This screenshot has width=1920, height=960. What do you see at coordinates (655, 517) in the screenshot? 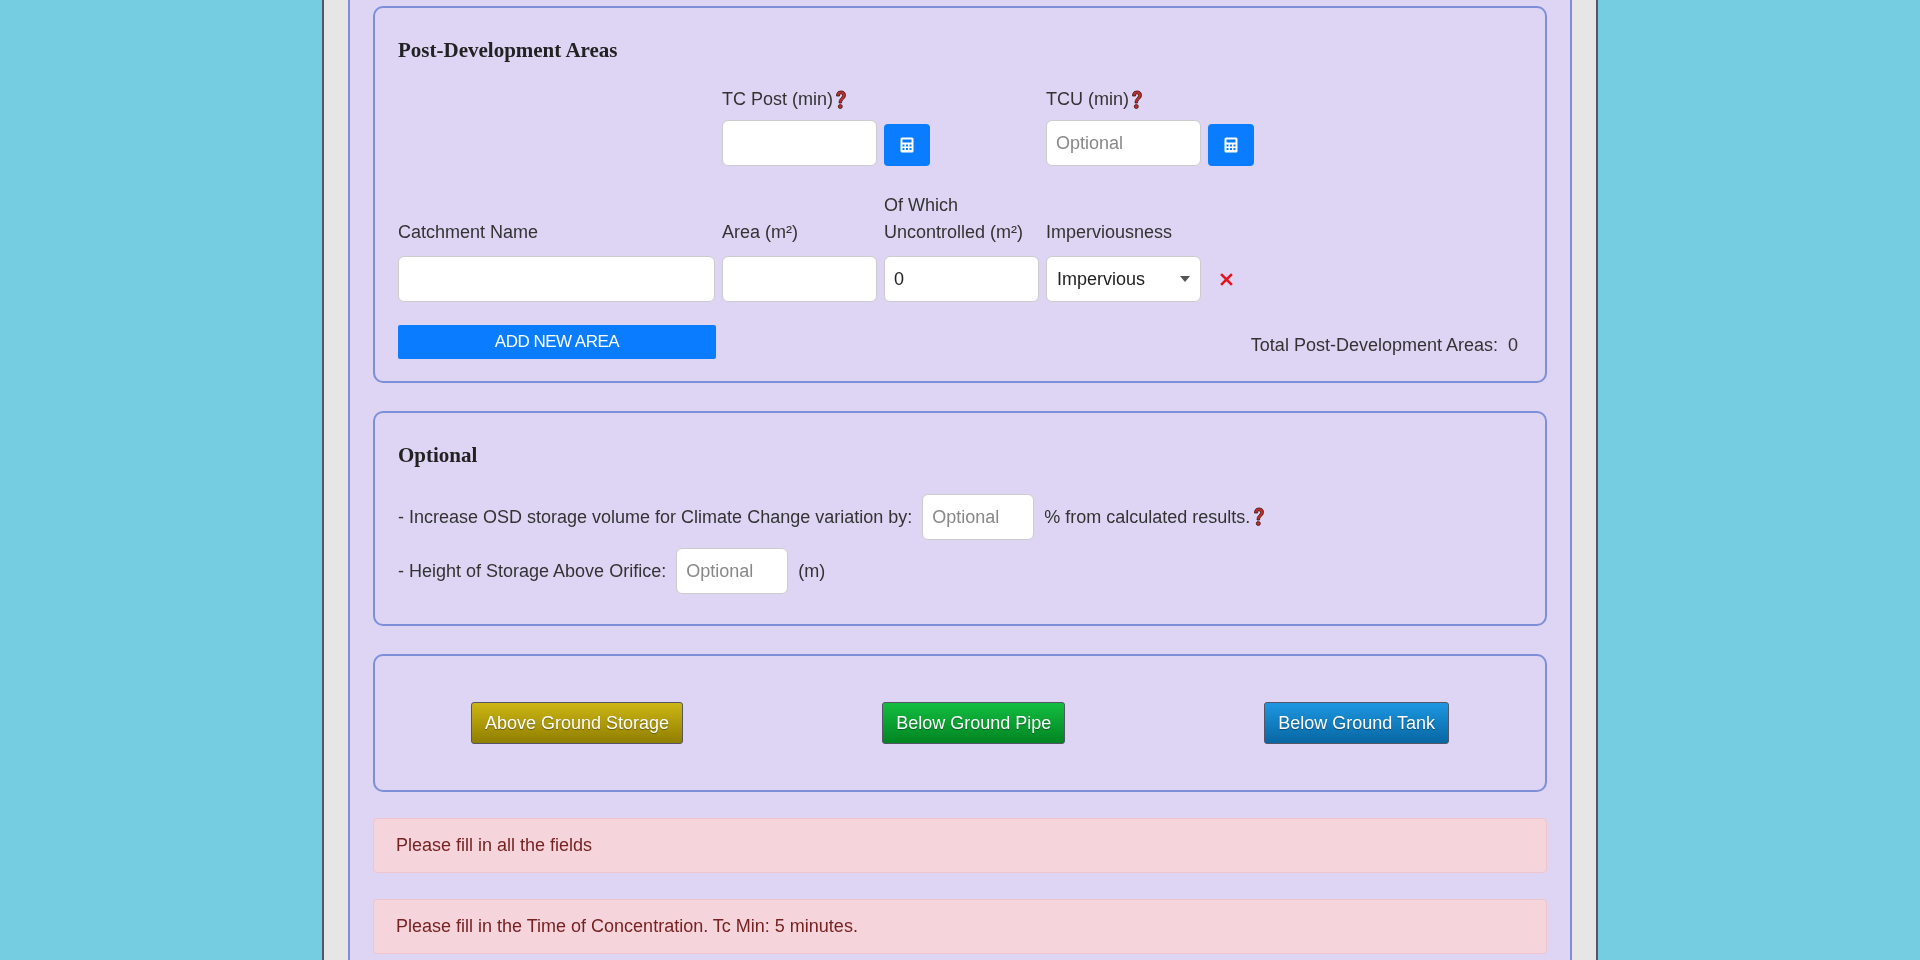
I see `option-label: - Increase OSD storage volume for Climate Change variation by:` at bounding box center [655, 517].